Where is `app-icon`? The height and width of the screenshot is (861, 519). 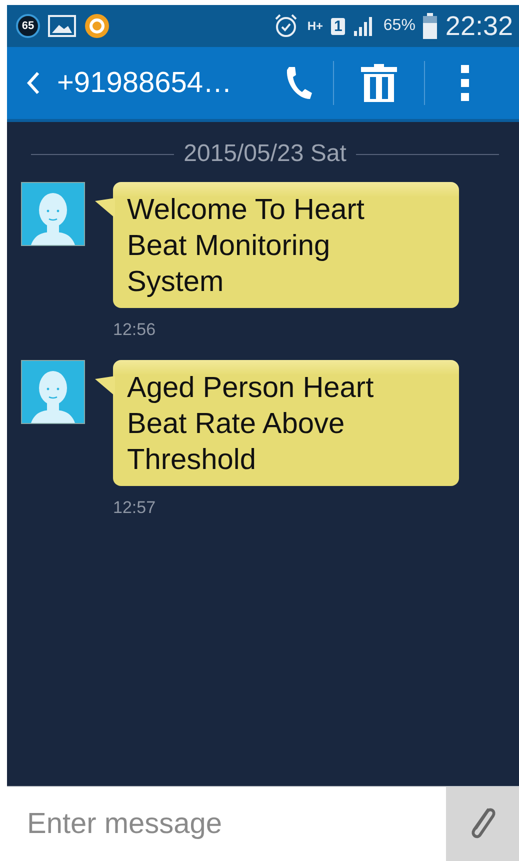
app-icon is located at coordinates (97, 26).